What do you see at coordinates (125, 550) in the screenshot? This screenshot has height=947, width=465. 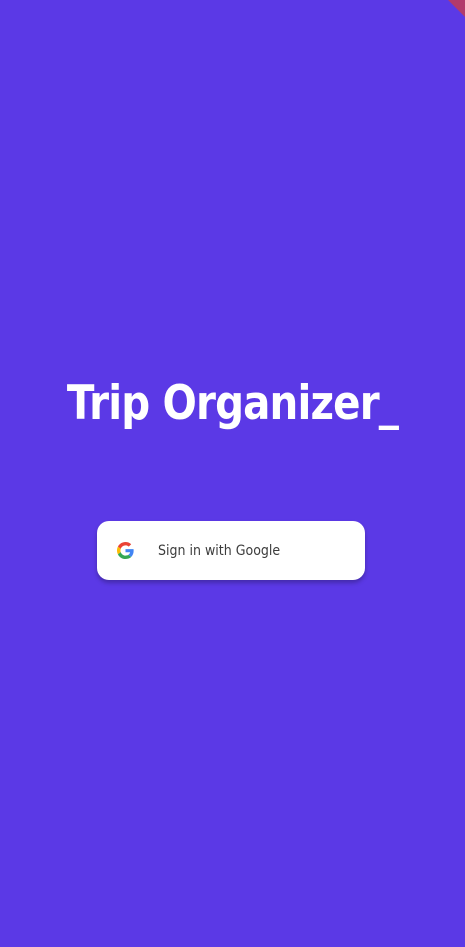 I see `google-g-icon` at bounding box center [125, 550].